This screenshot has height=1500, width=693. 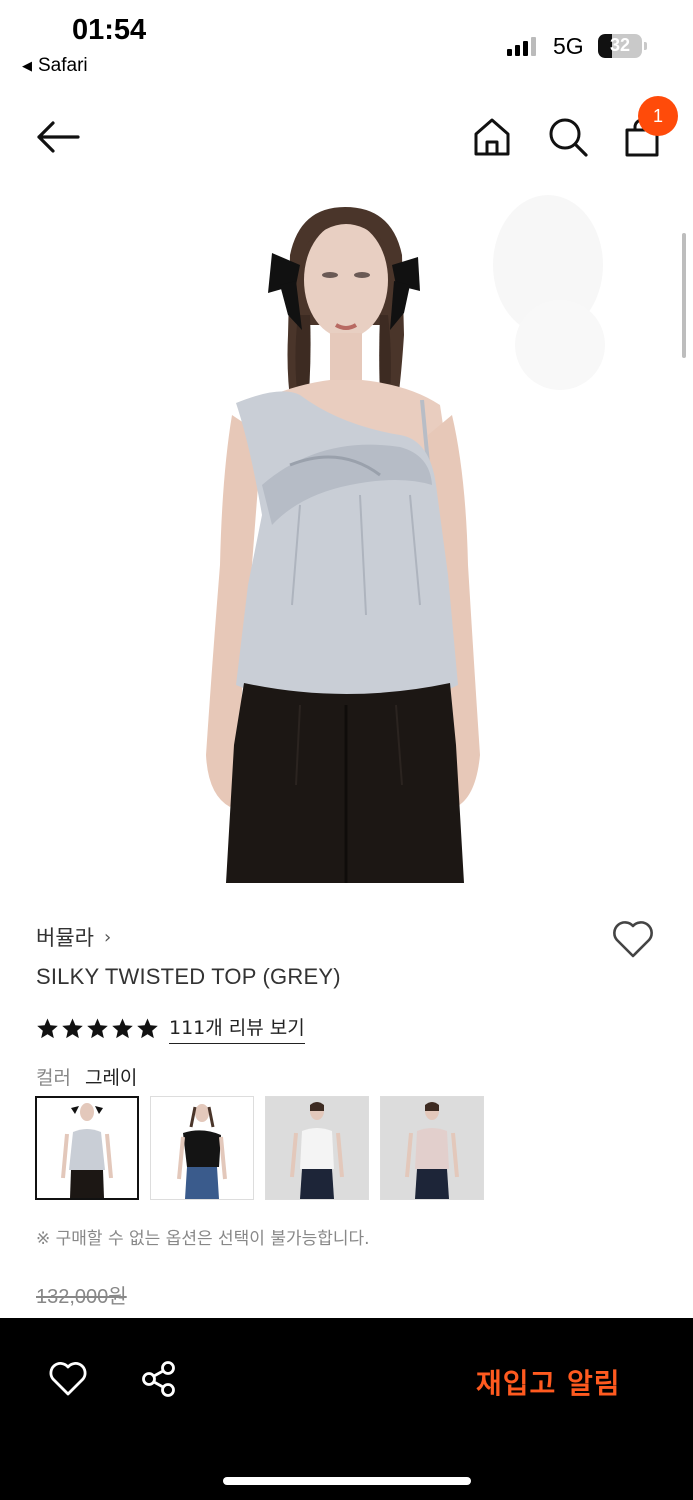 I want to click on color-value: 그레이, so click(x=111, y=1078).